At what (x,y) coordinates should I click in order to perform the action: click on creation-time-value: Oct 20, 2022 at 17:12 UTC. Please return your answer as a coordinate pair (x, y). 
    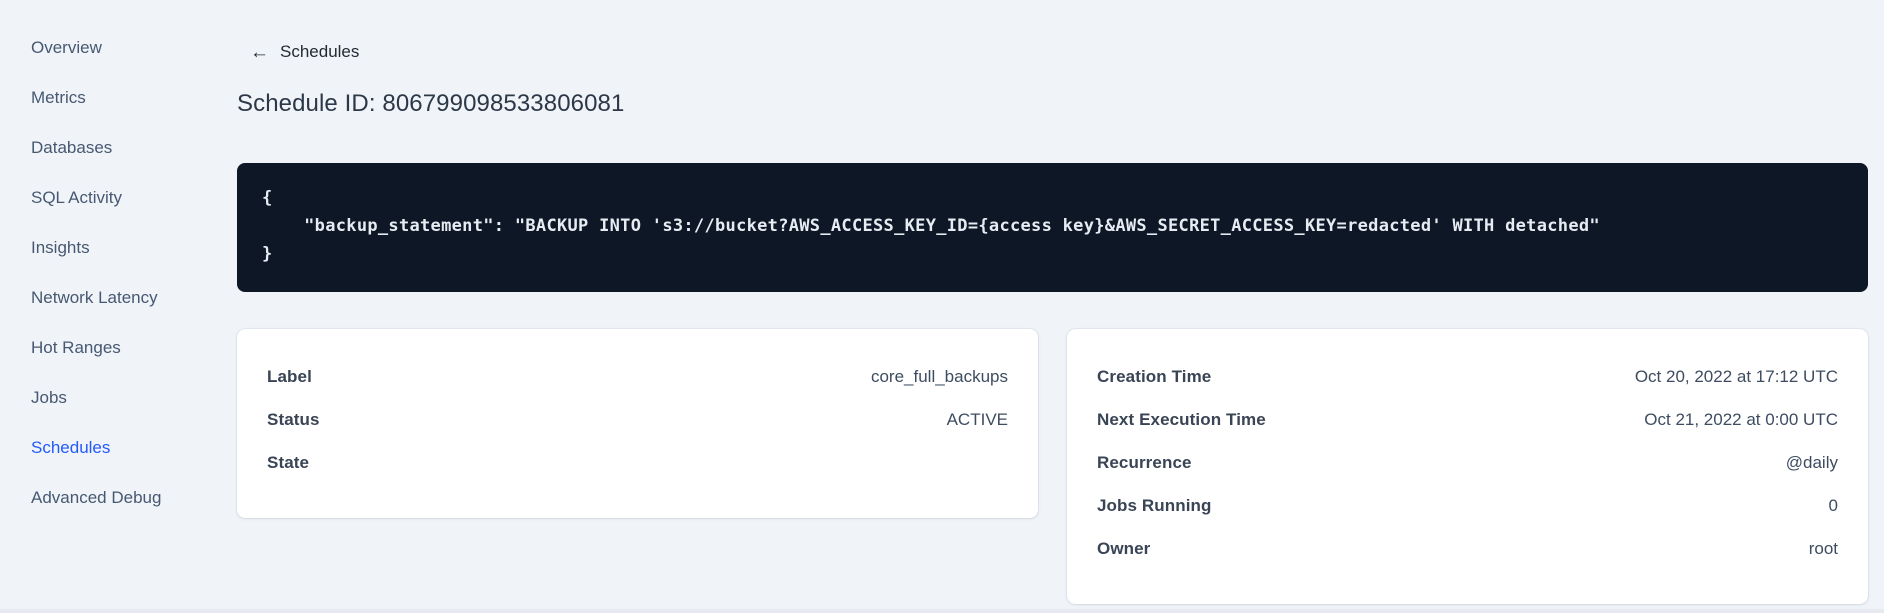
    Looking at the image, I should click on (1736, 376).